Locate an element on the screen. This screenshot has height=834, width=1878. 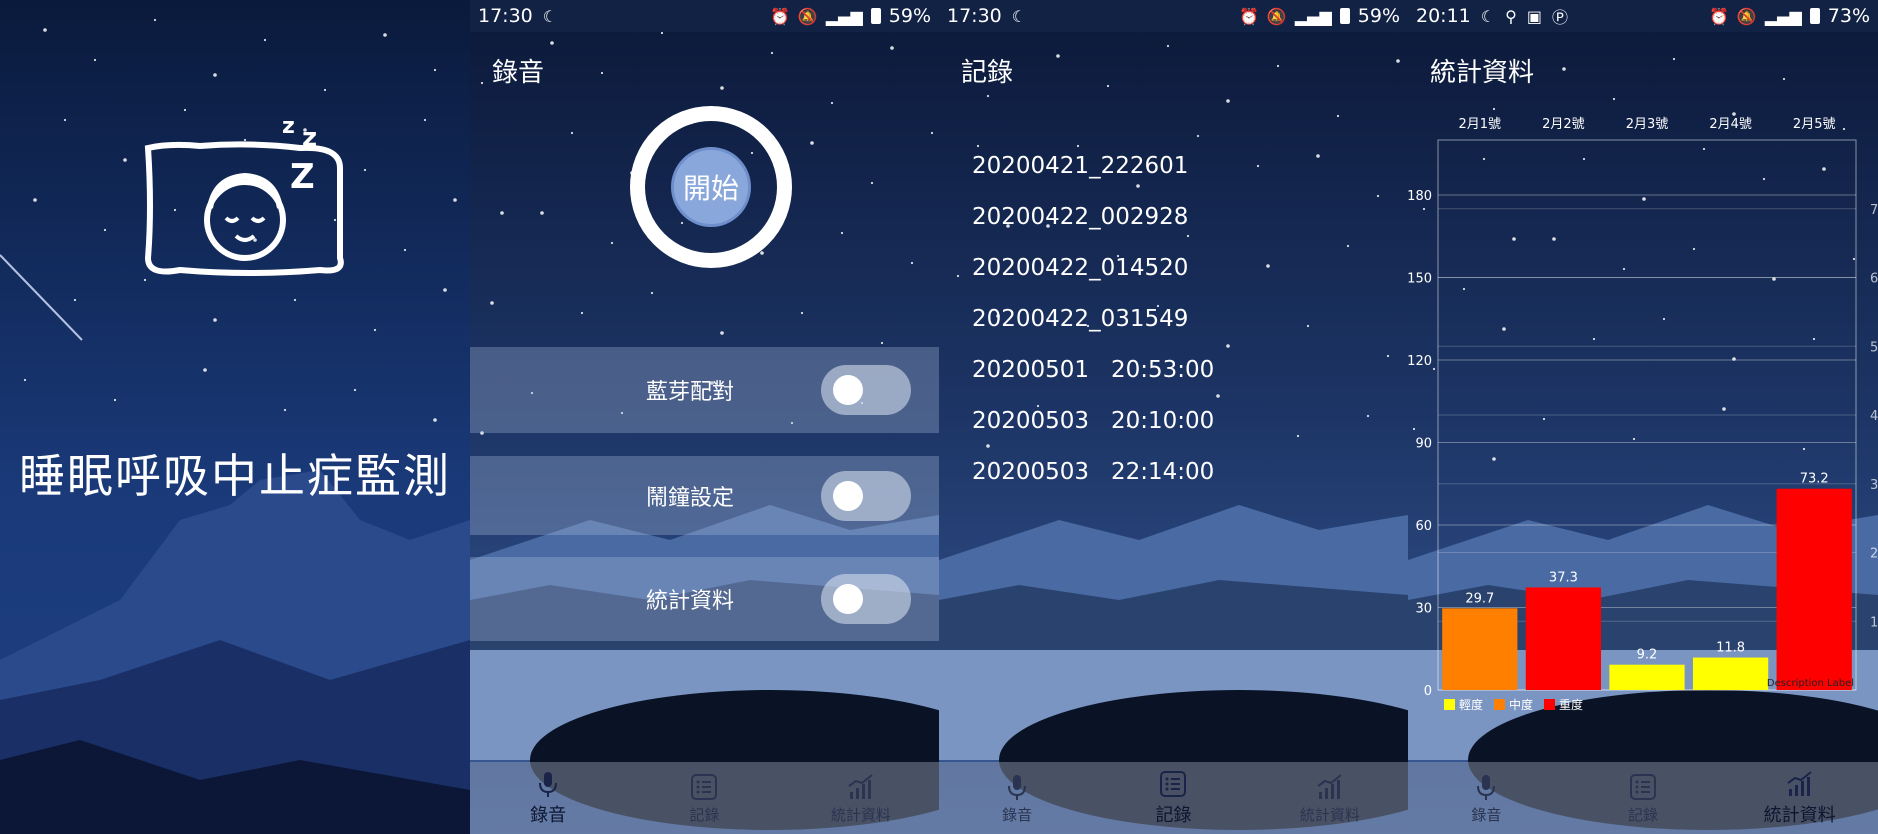
list-icon is located at coordinates (1173, 784).